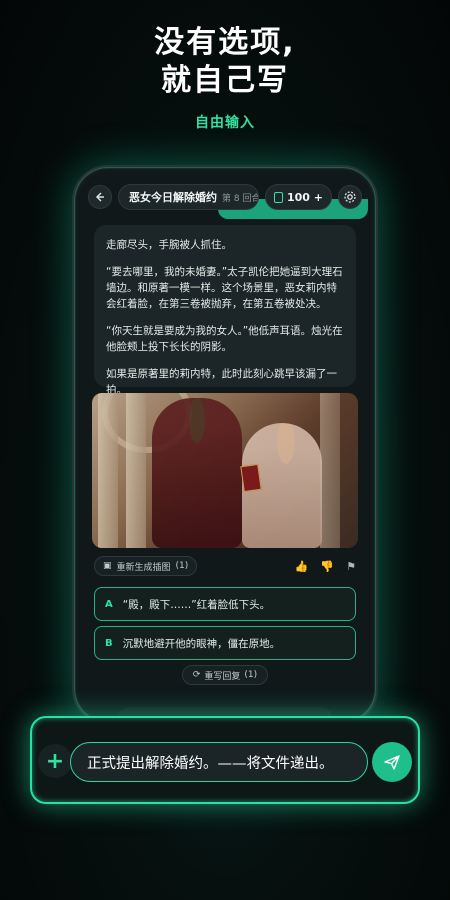 The height and width of the screenshot is (900, 450). I want to click on send-icon, so click(392, 762).